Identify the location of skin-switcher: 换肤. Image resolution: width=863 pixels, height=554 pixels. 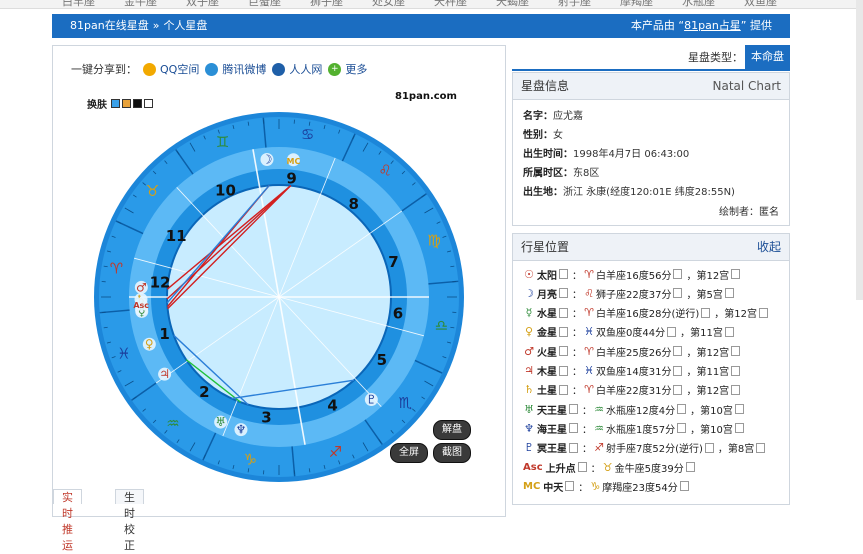
(120, 103).